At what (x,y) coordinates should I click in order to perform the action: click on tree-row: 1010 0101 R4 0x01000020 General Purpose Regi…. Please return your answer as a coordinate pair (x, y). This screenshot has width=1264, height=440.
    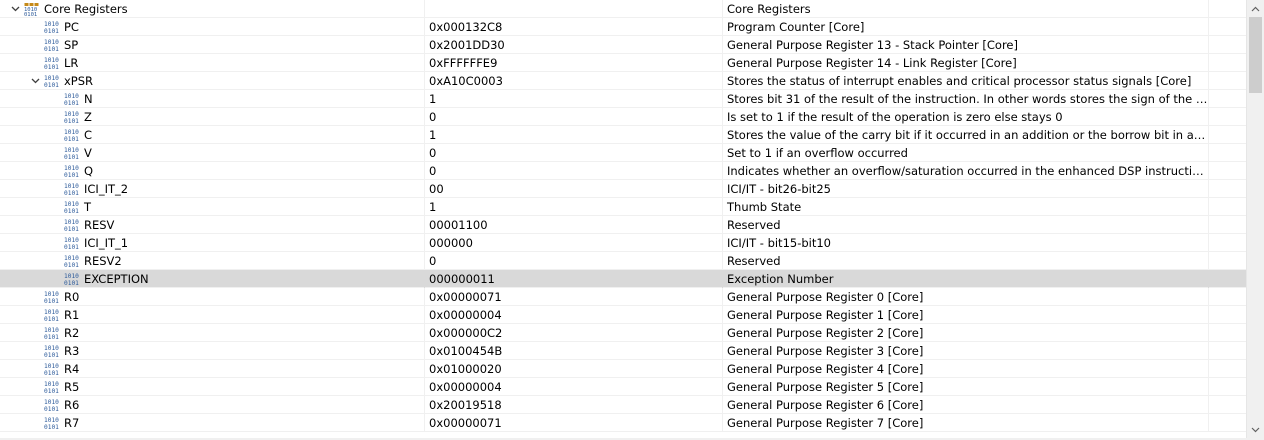
    Looking at the image, I should click on (623, 369).